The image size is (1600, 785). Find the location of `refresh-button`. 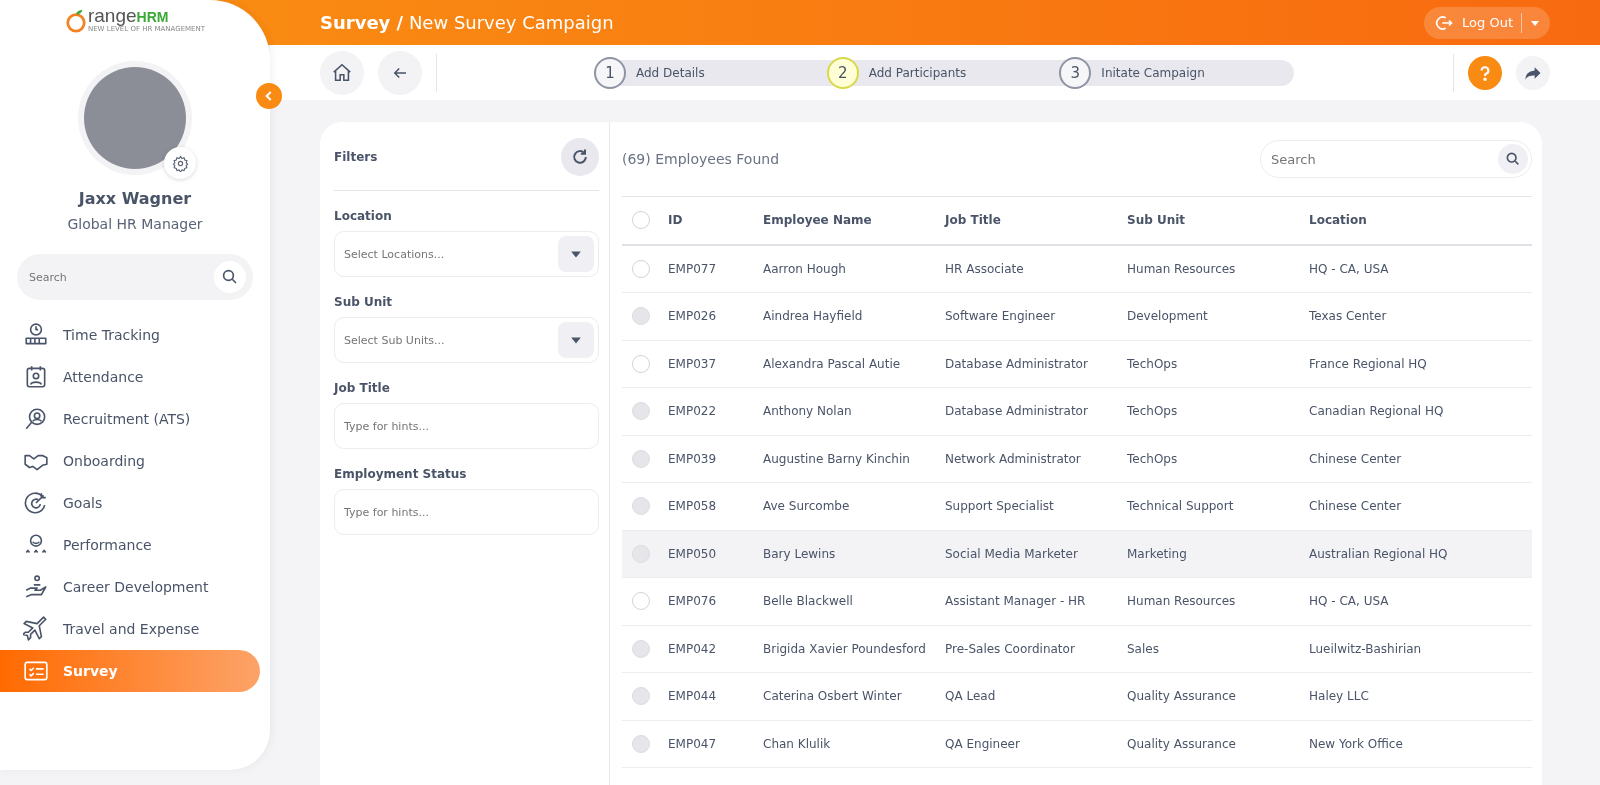

refresh-button is located at coordinates (580, 157).